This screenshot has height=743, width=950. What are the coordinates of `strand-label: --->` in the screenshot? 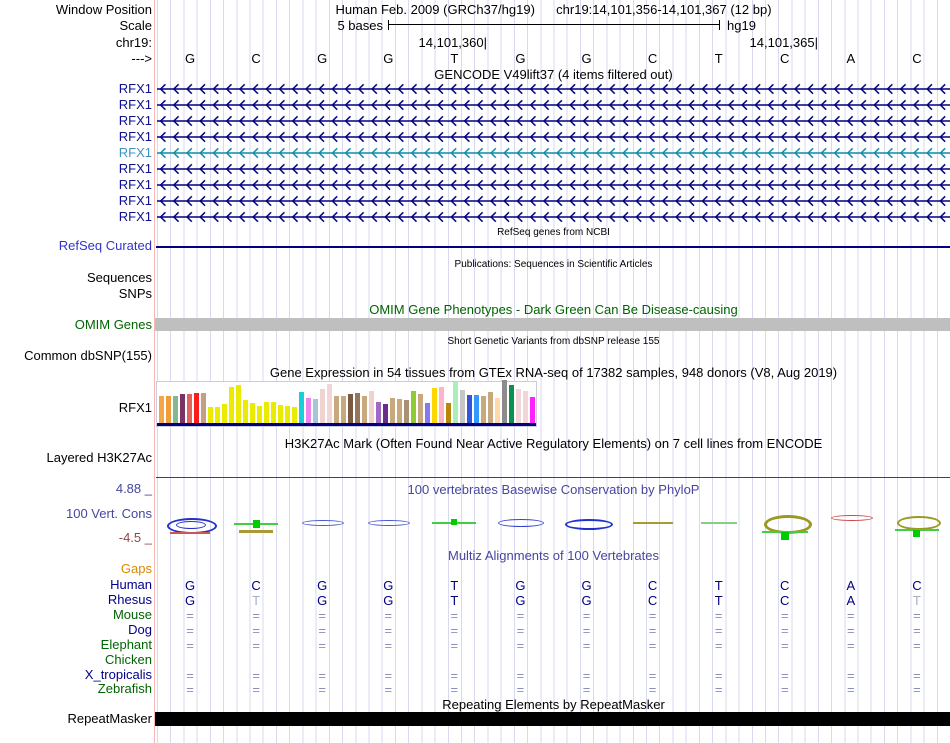 It's located at (141, 58).